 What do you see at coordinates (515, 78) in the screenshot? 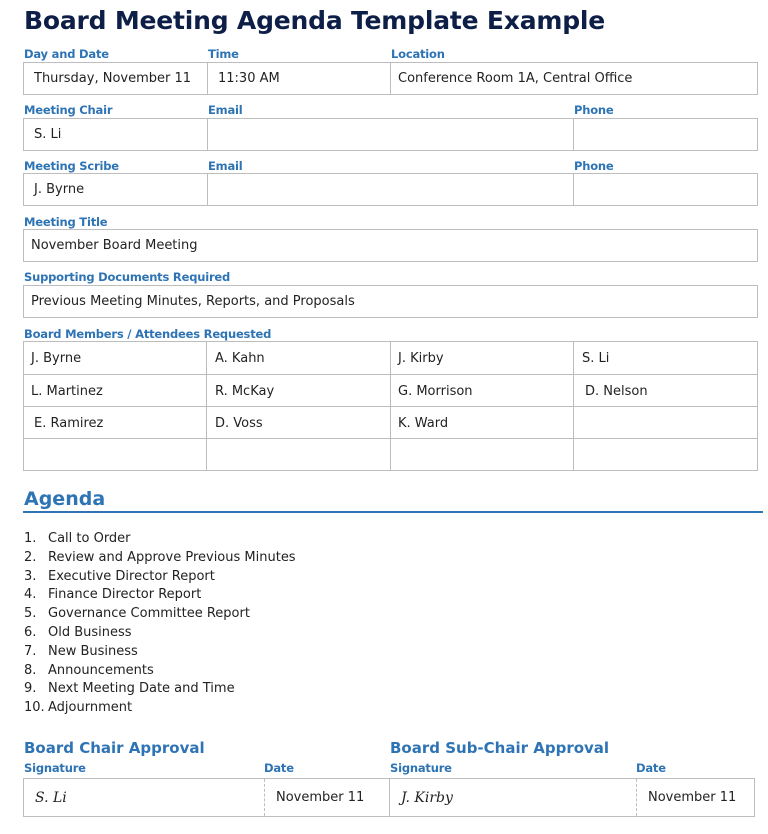
I see `location-field: Conference Room 1A, Central Office` at bounding box center [515, 78].